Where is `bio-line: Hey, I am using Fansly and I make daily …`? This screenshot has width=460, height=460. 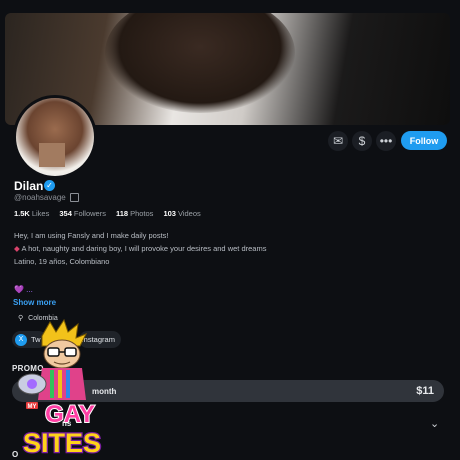 bio-line: Hey, I am using Fansly and I make daily … is located at coordinates (91, 235).